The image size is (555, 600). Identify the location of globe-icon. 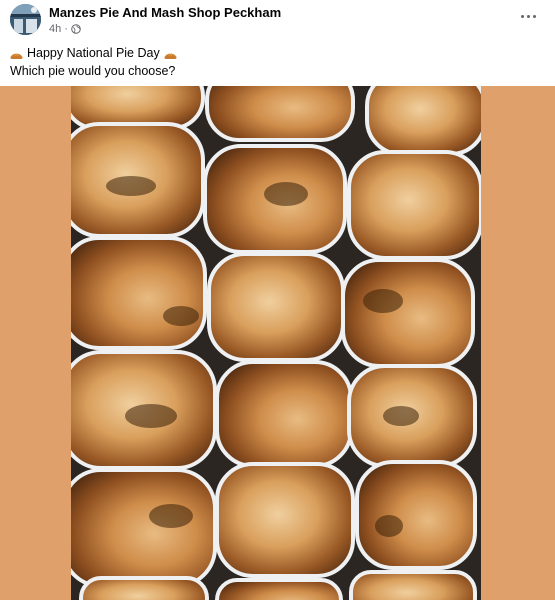
(76, 29).